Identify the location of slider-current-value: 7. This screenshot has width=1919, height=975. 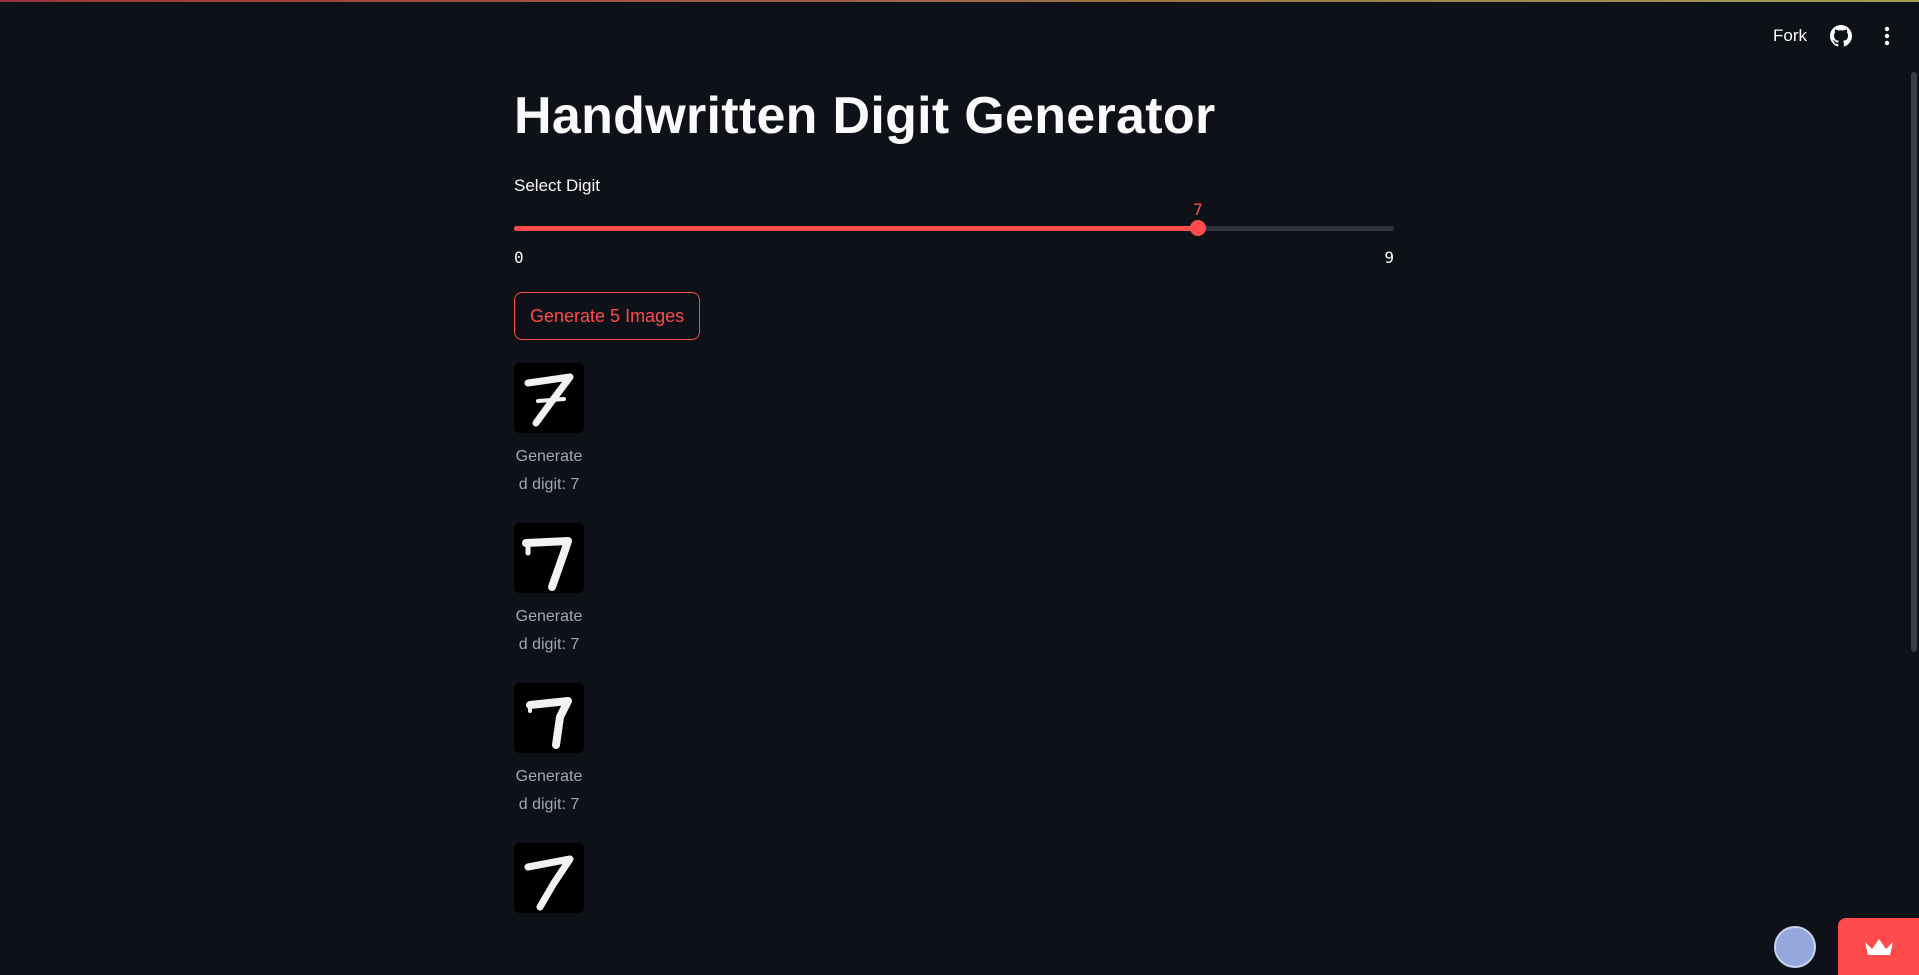
(1198, 209).